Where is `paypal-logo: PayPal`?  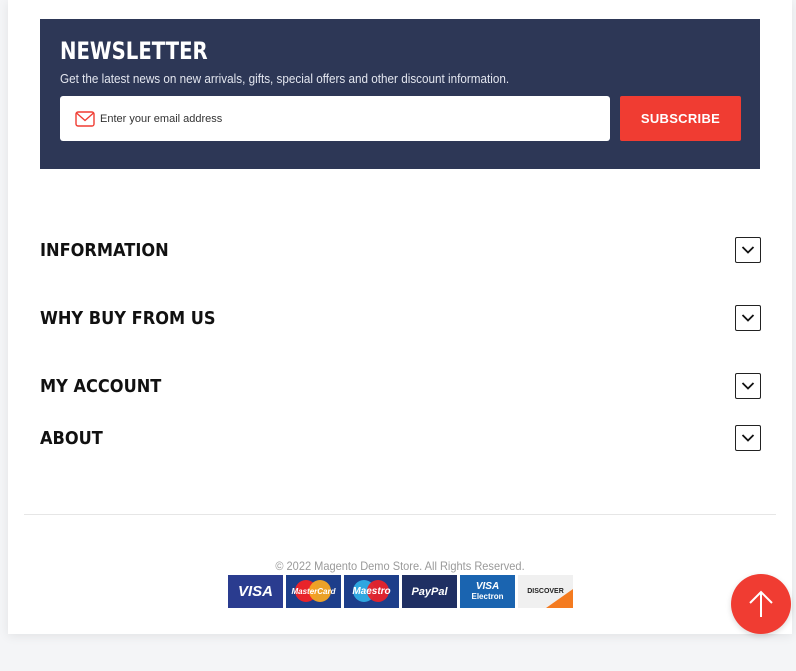
paypal-logo: PayPal is located at coordinates (429, 591).